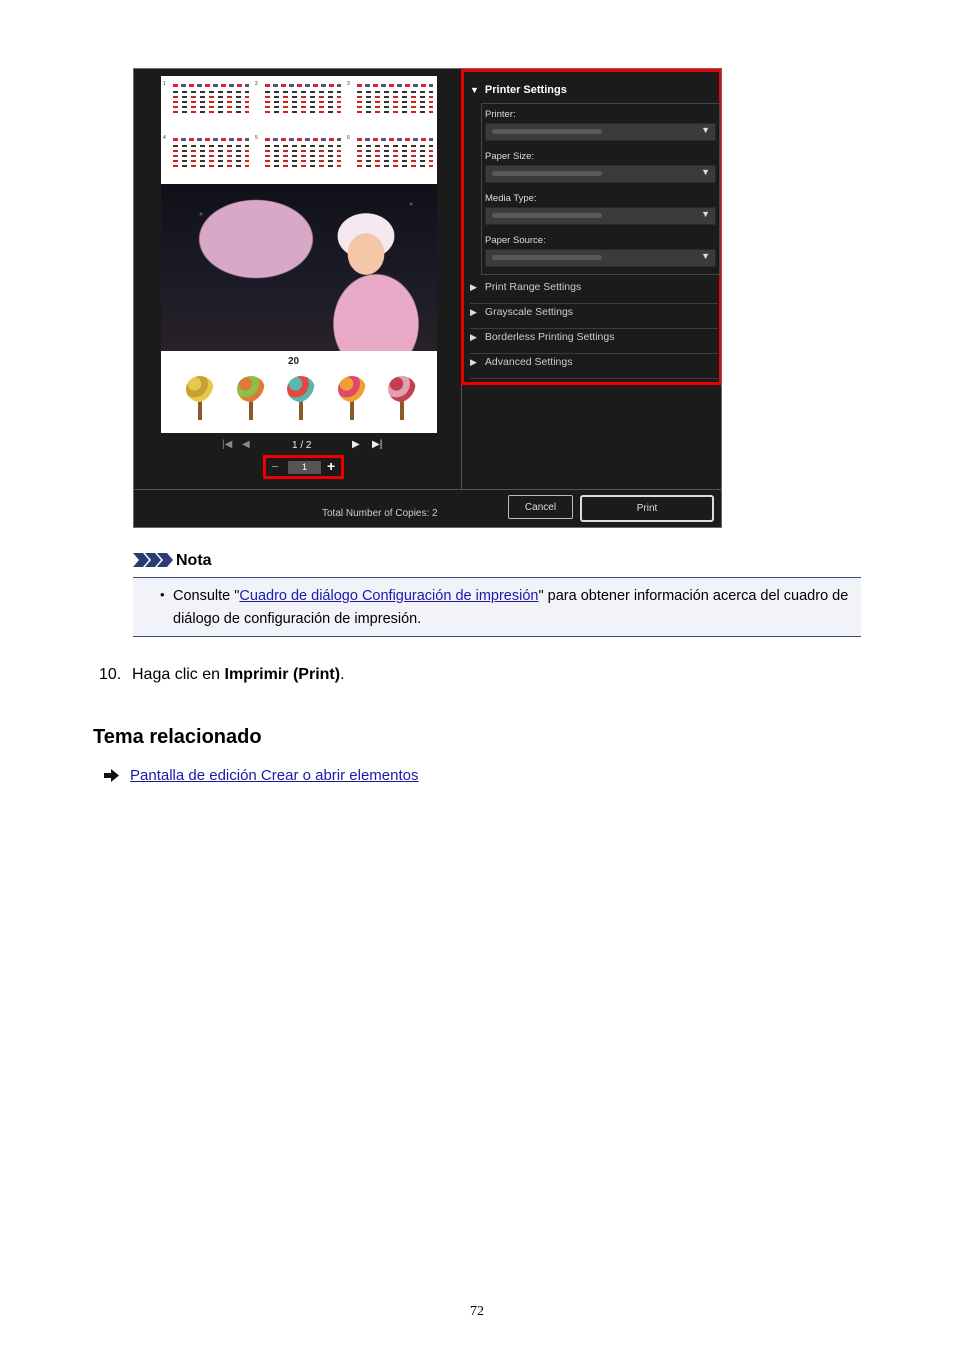 Image resolution: width=954 pixels, height=1350 pixels. I want to click on page-indicator: 1 / 2, so click(302, 445).